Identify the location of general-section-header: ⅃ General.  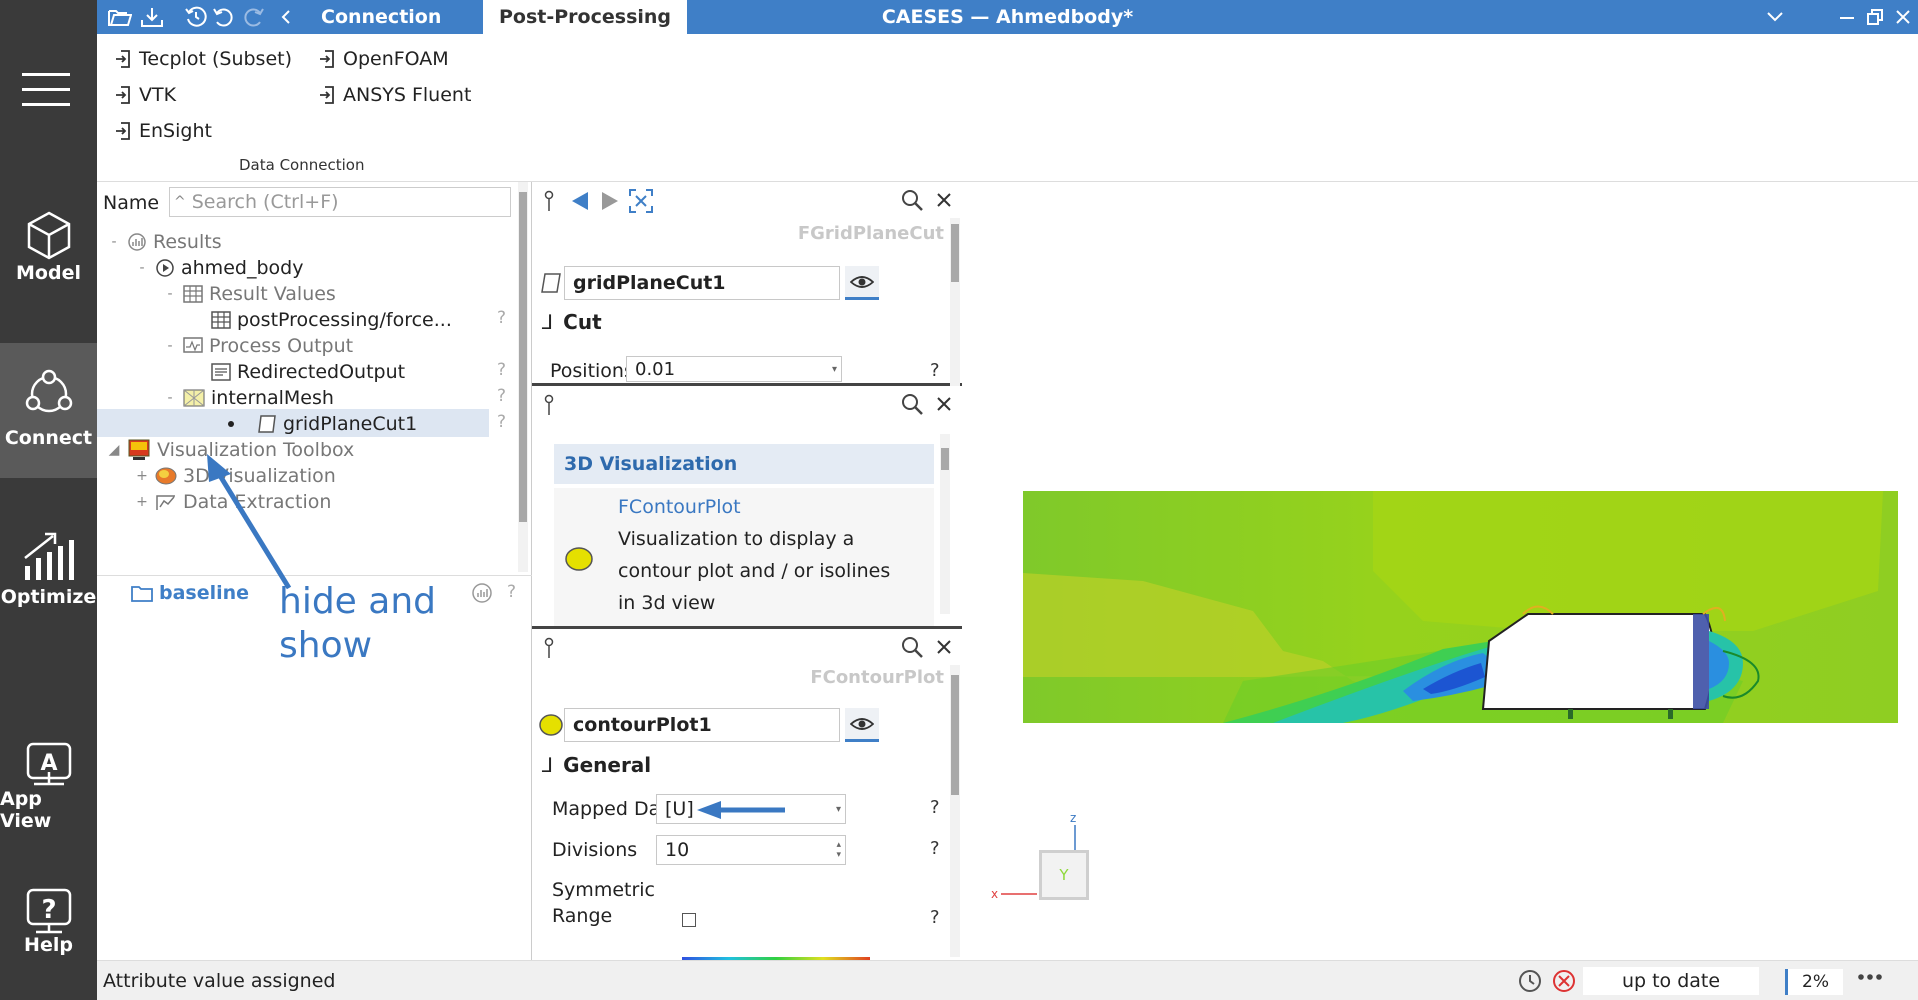
(596, 765).